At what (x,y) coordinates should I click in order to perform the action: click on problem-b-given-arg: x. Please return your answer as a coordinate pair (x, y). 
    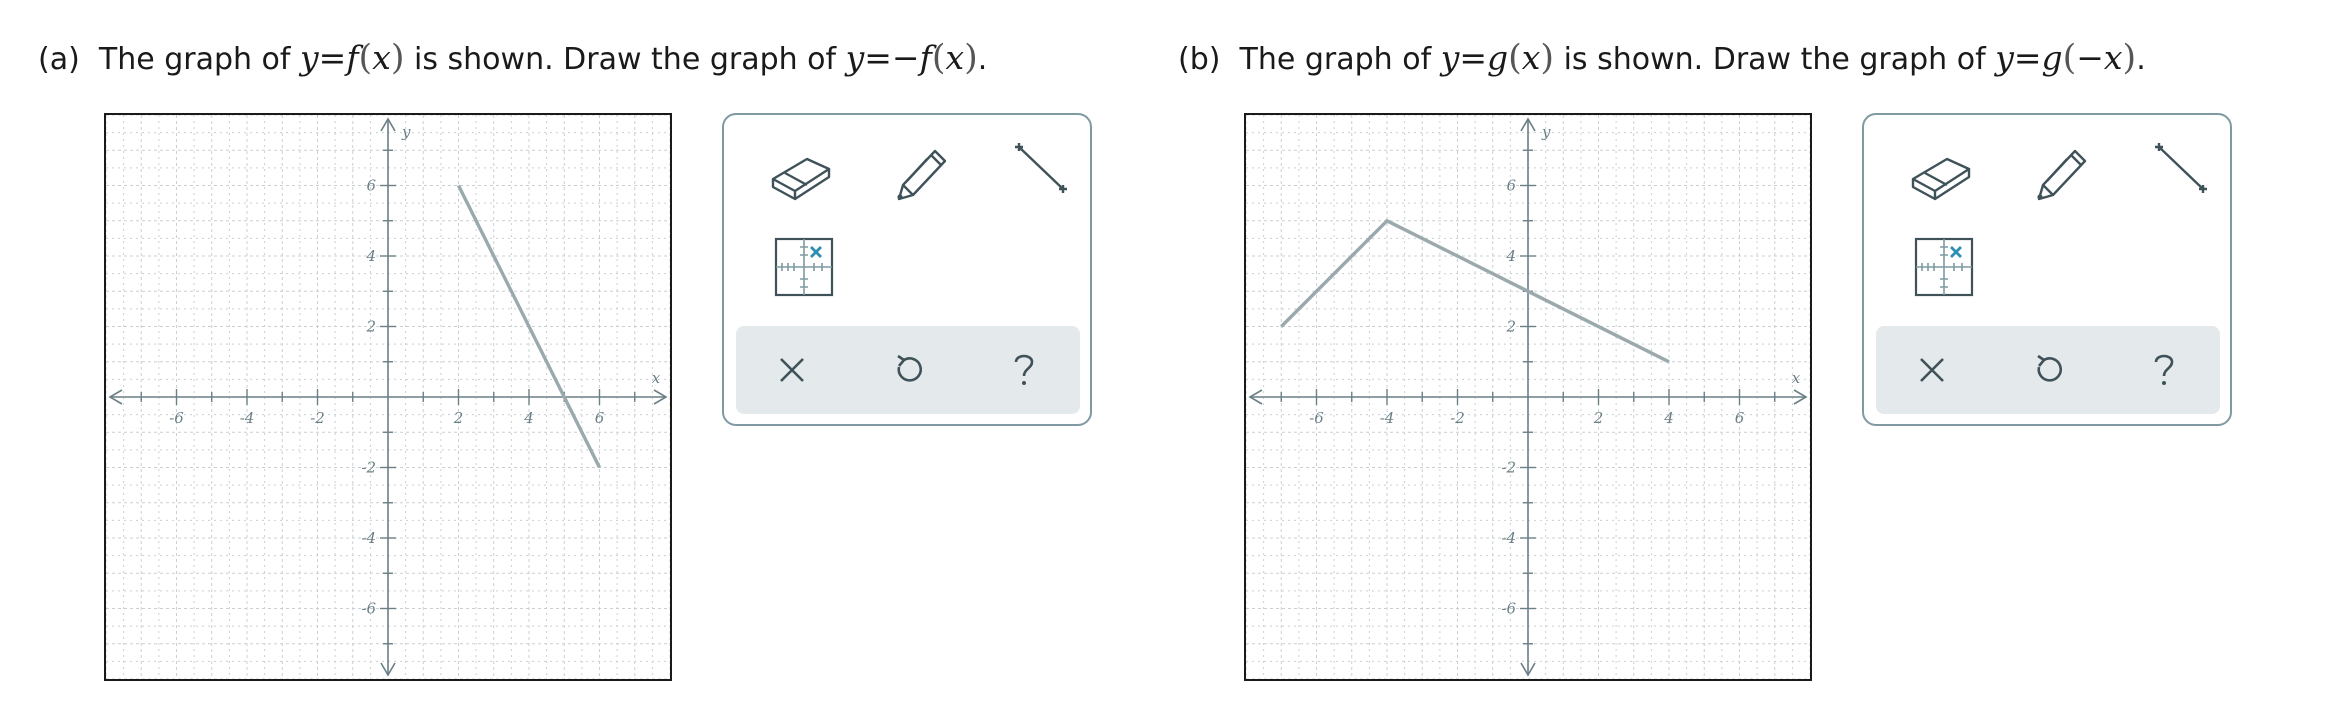
    Looking at the image, I should click on (1531, 57).